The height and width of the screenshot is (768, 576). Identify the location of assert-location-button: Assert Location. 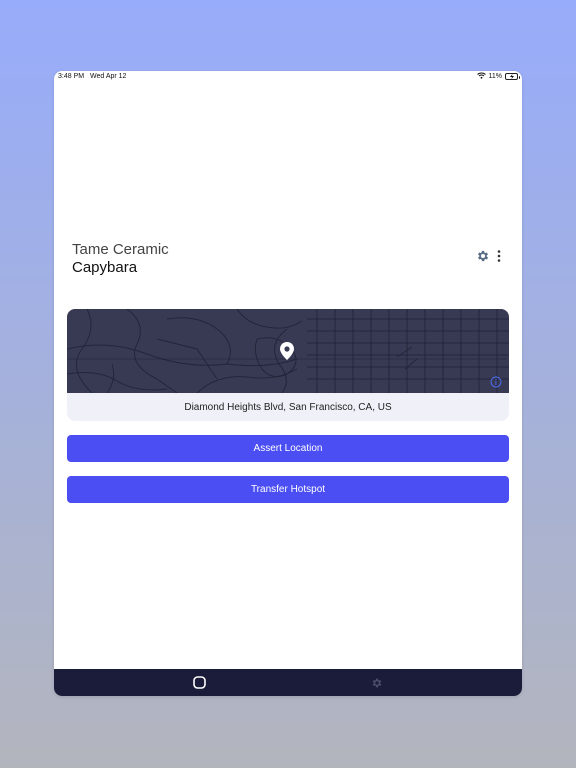
(288, 448).